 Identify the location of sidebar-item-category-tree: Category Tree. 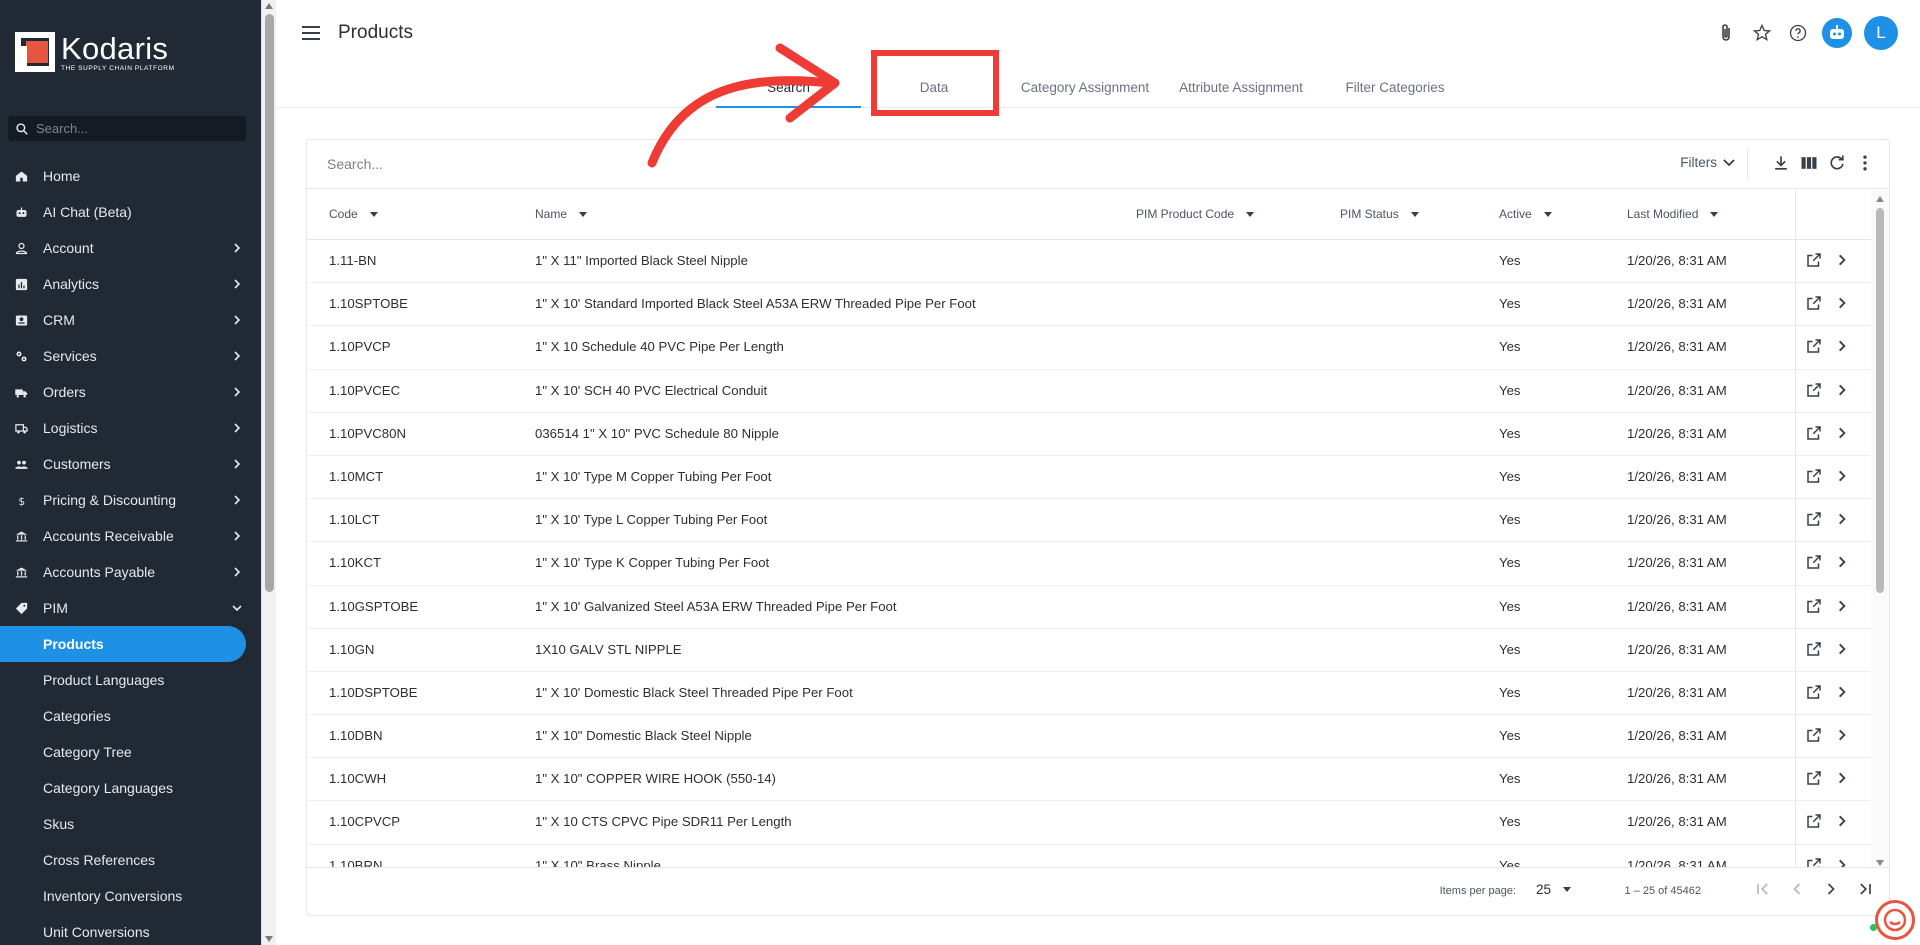
(130, 752).